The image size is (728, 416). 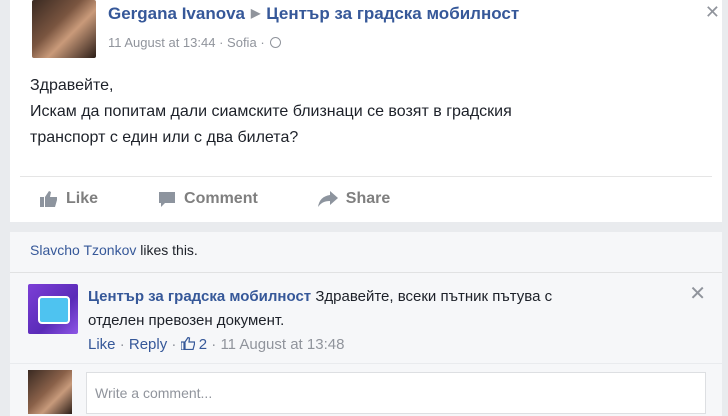 I want to click on likes-suffix: likes this., so click(x=167, y=250).